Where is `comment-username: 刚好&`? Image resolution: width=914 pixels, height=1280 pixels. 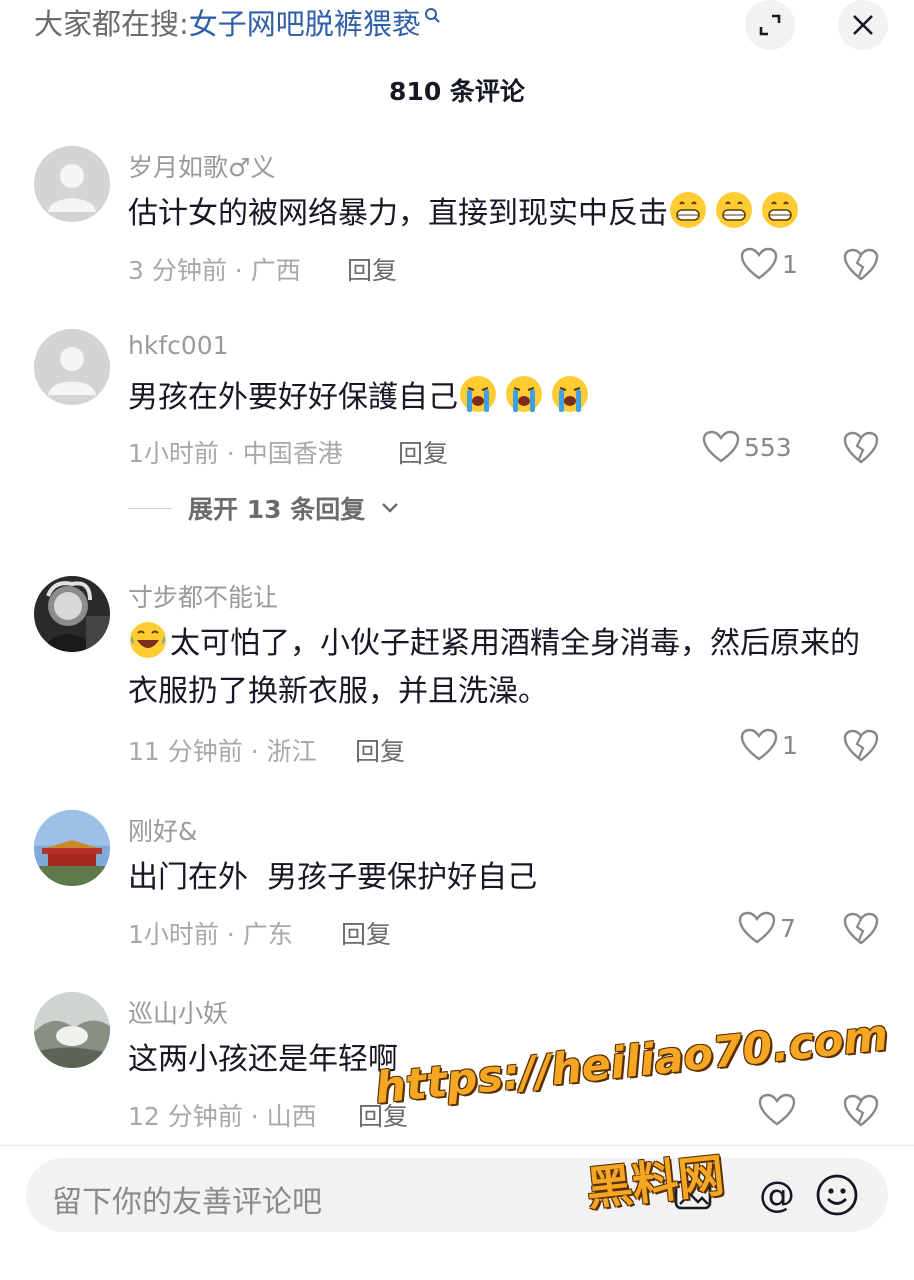
comment-username: 刚好& is located at coordinates (163, 830).